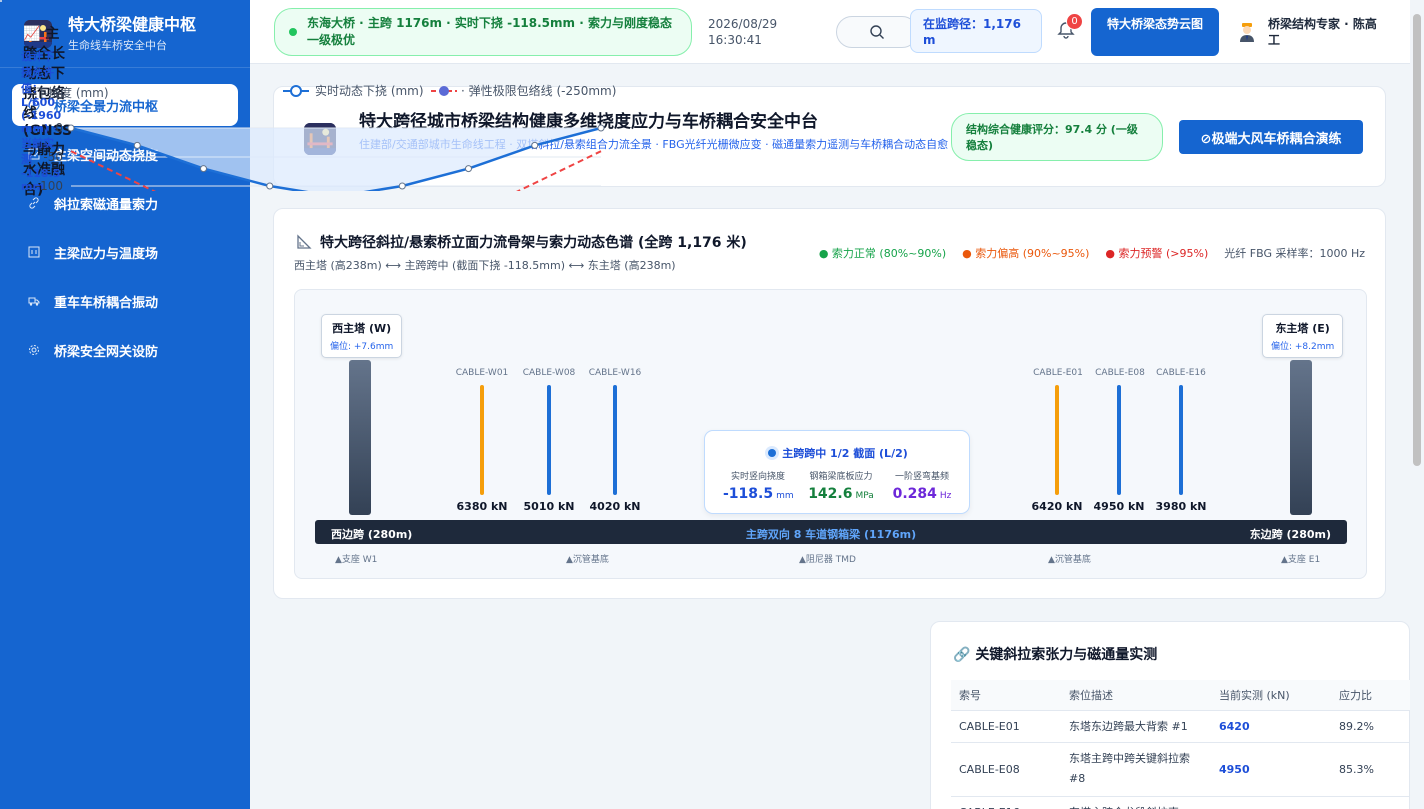  Describe the element at coordinates (1120, 373) in the screenshot. I see `cable-id: CABLE-E08` at that location.